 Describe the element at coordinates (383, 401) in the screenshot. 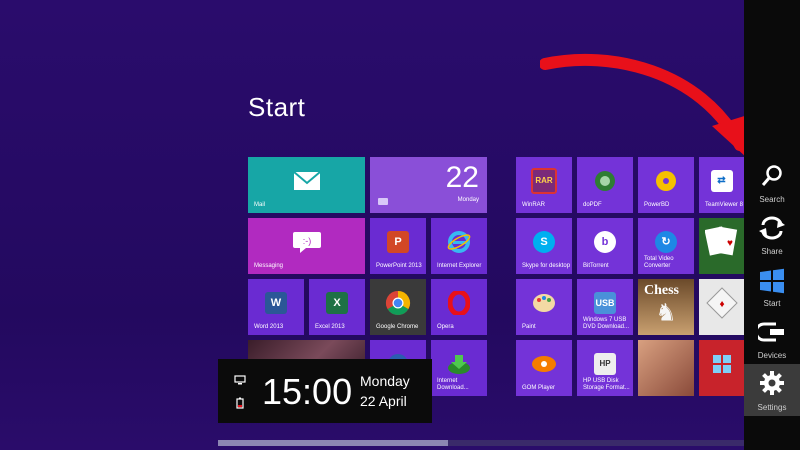

I see `clock-date: 22 April` at that location.